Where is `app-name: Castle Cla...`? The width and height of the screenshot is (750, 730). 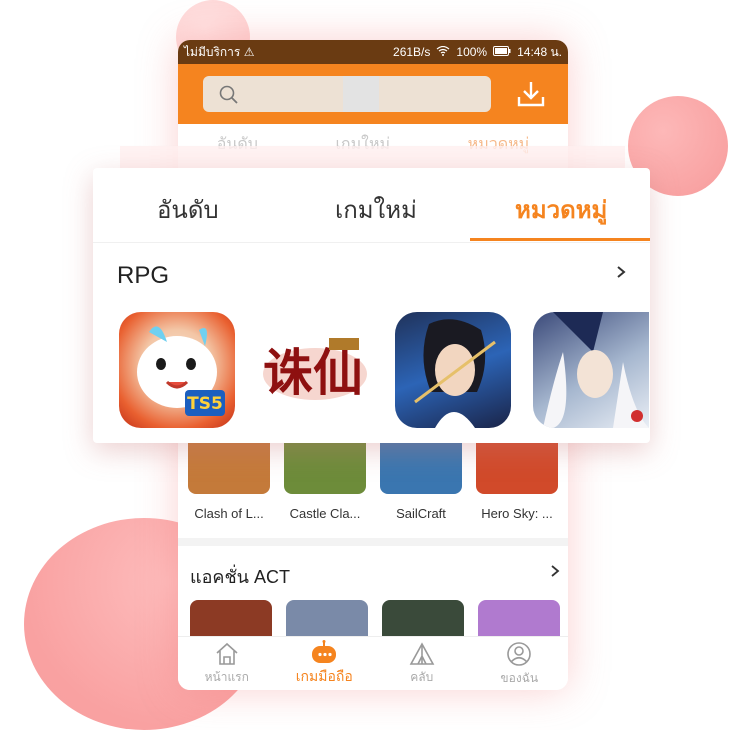 app-name: Castle Cla... is located at coordinates (325, 513).